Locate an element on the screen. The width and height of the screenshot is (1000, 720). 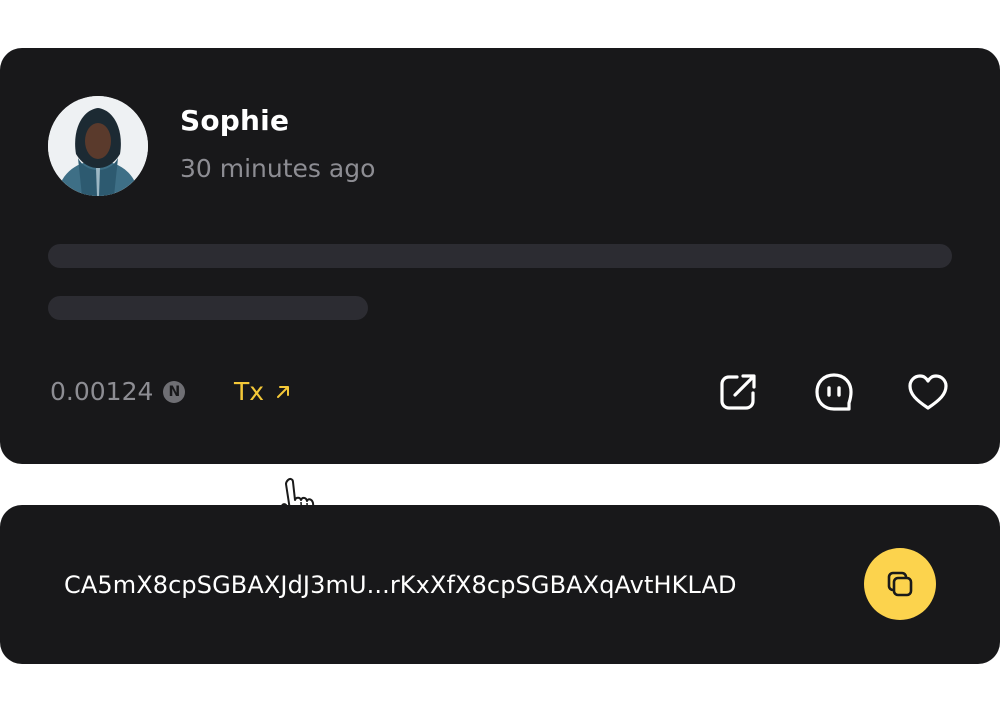
tip-amount: 0.00124 N is located at coordinates (118, 391).